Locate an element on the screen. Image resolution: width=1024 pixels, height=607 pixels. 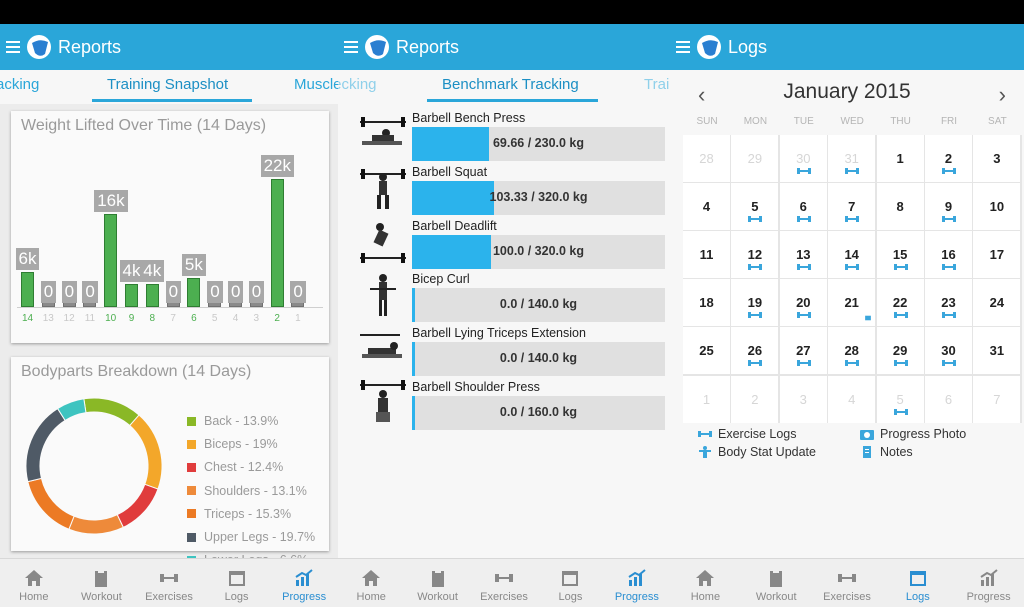
exercise-name: Barbell Squat is located at coordinates (450, 171).